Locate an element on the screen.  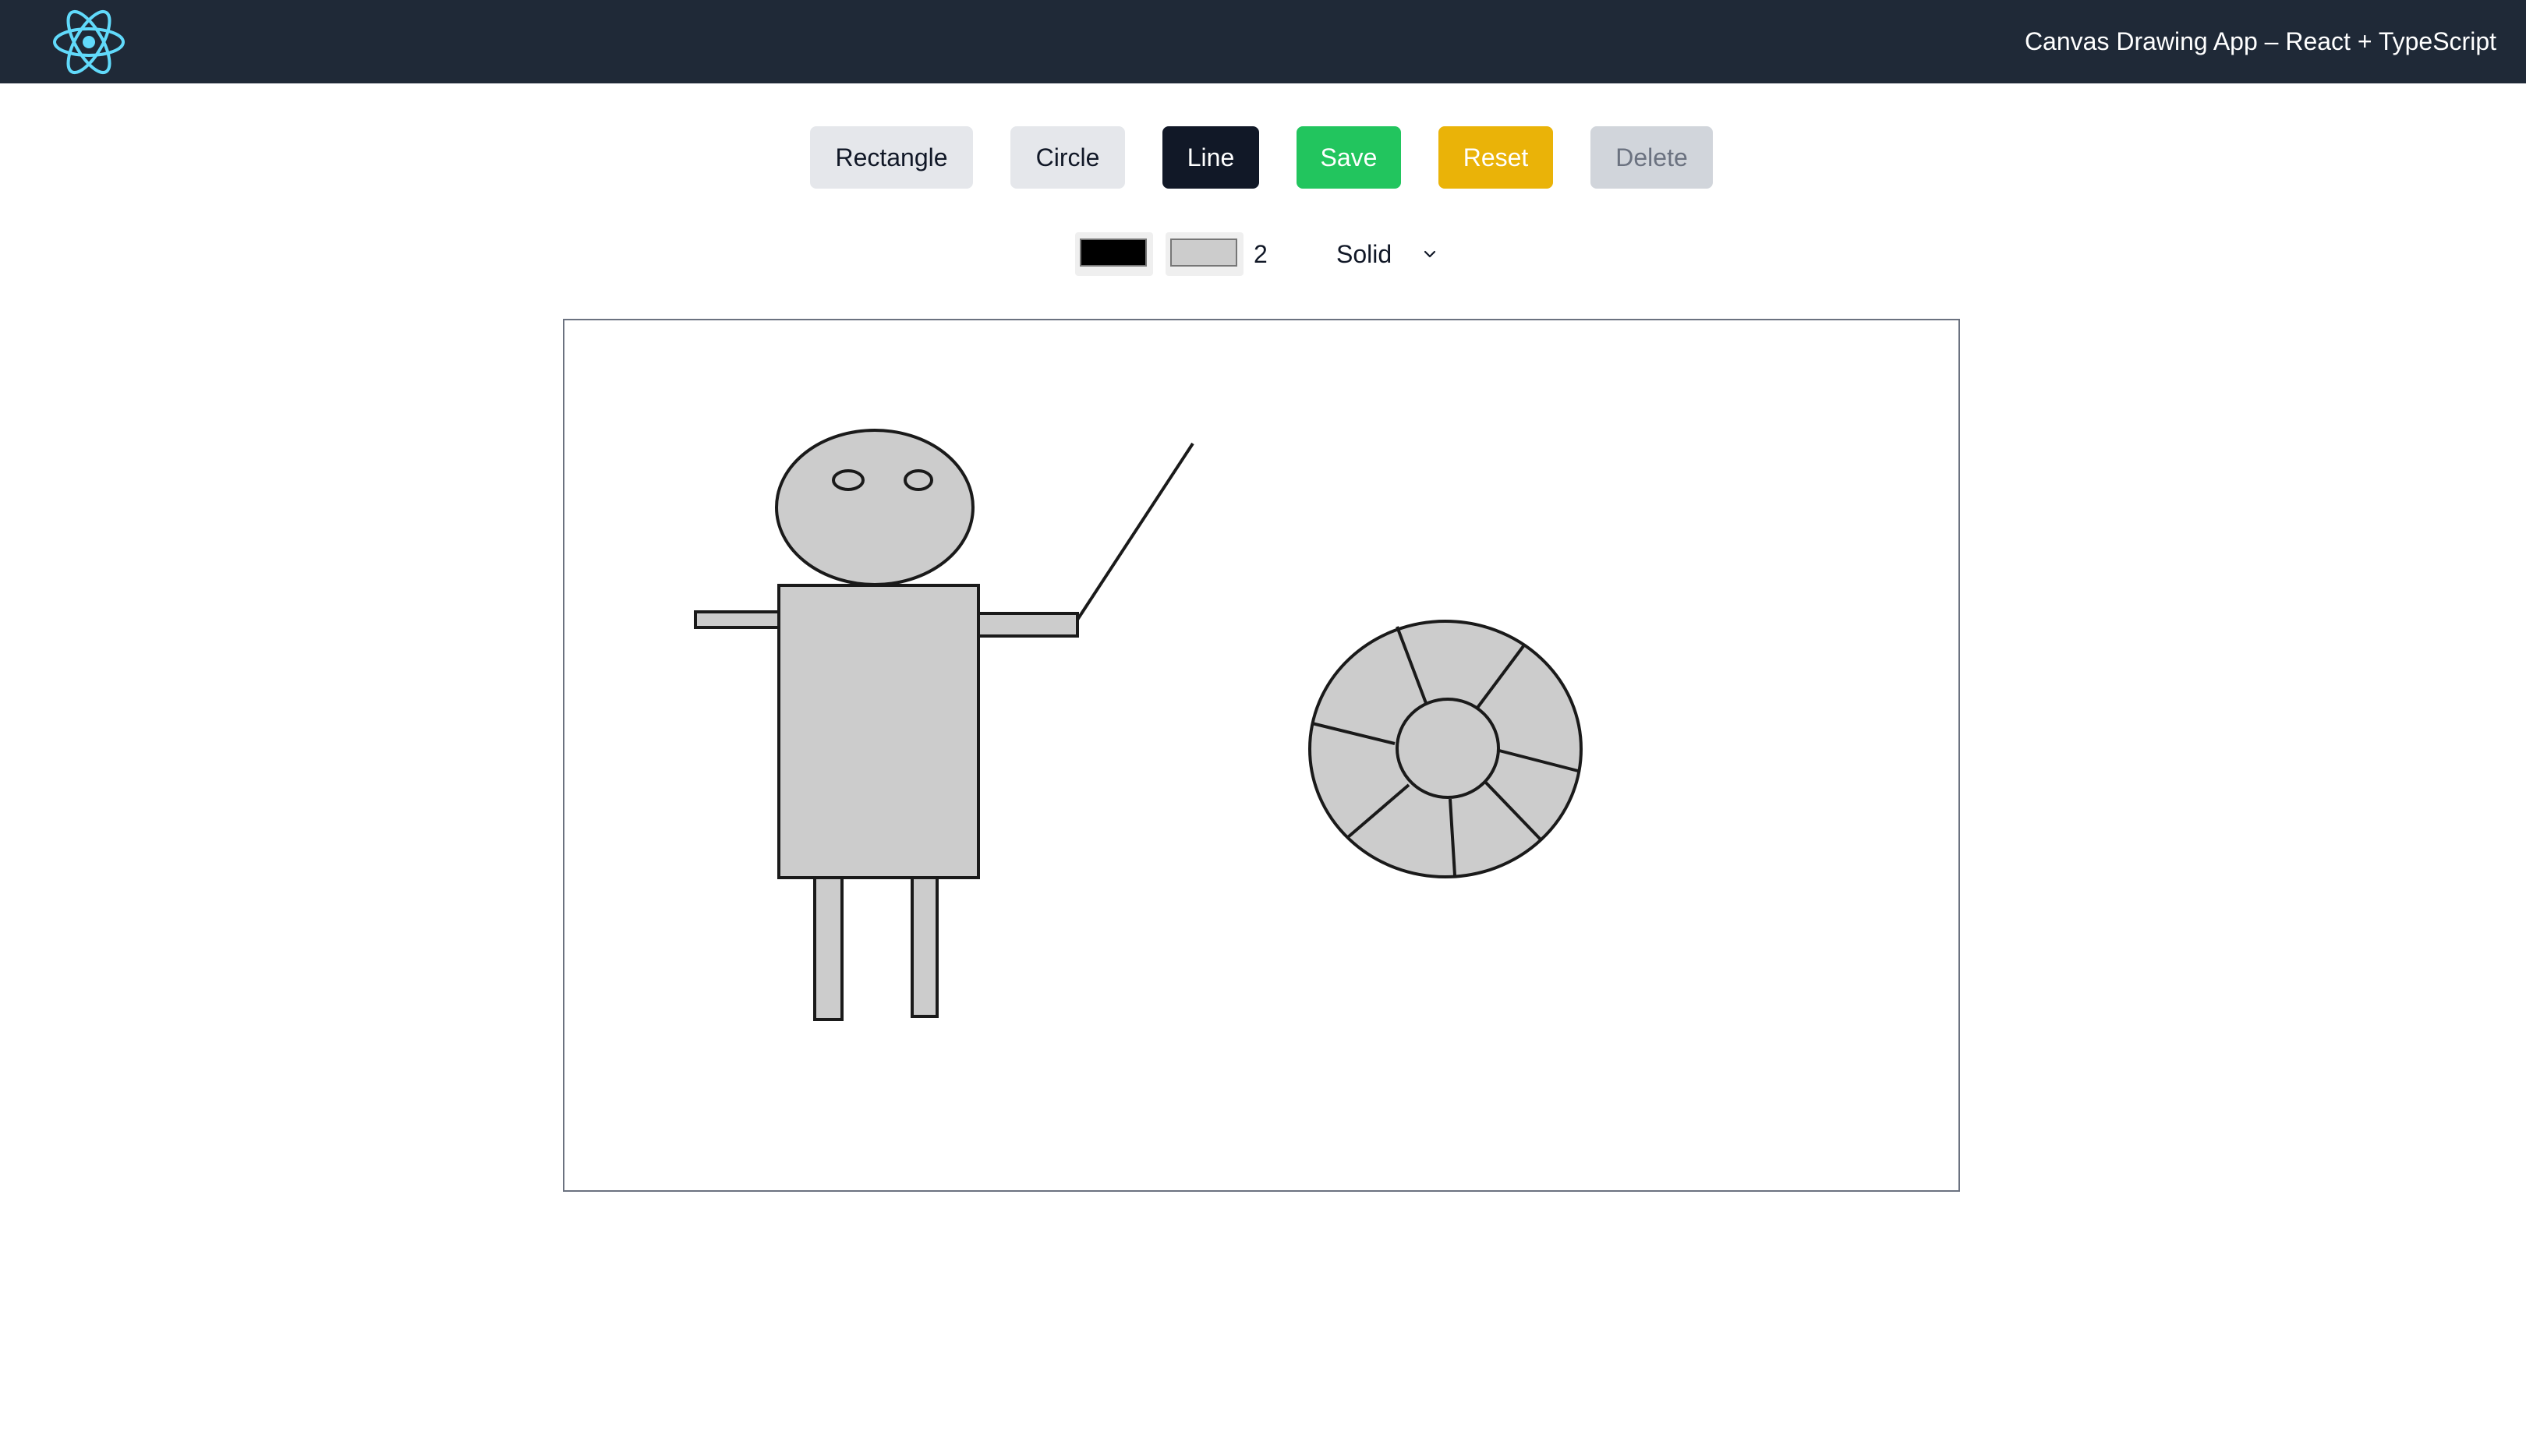
stroke-color-picker is located at coordinates (1114, 254).